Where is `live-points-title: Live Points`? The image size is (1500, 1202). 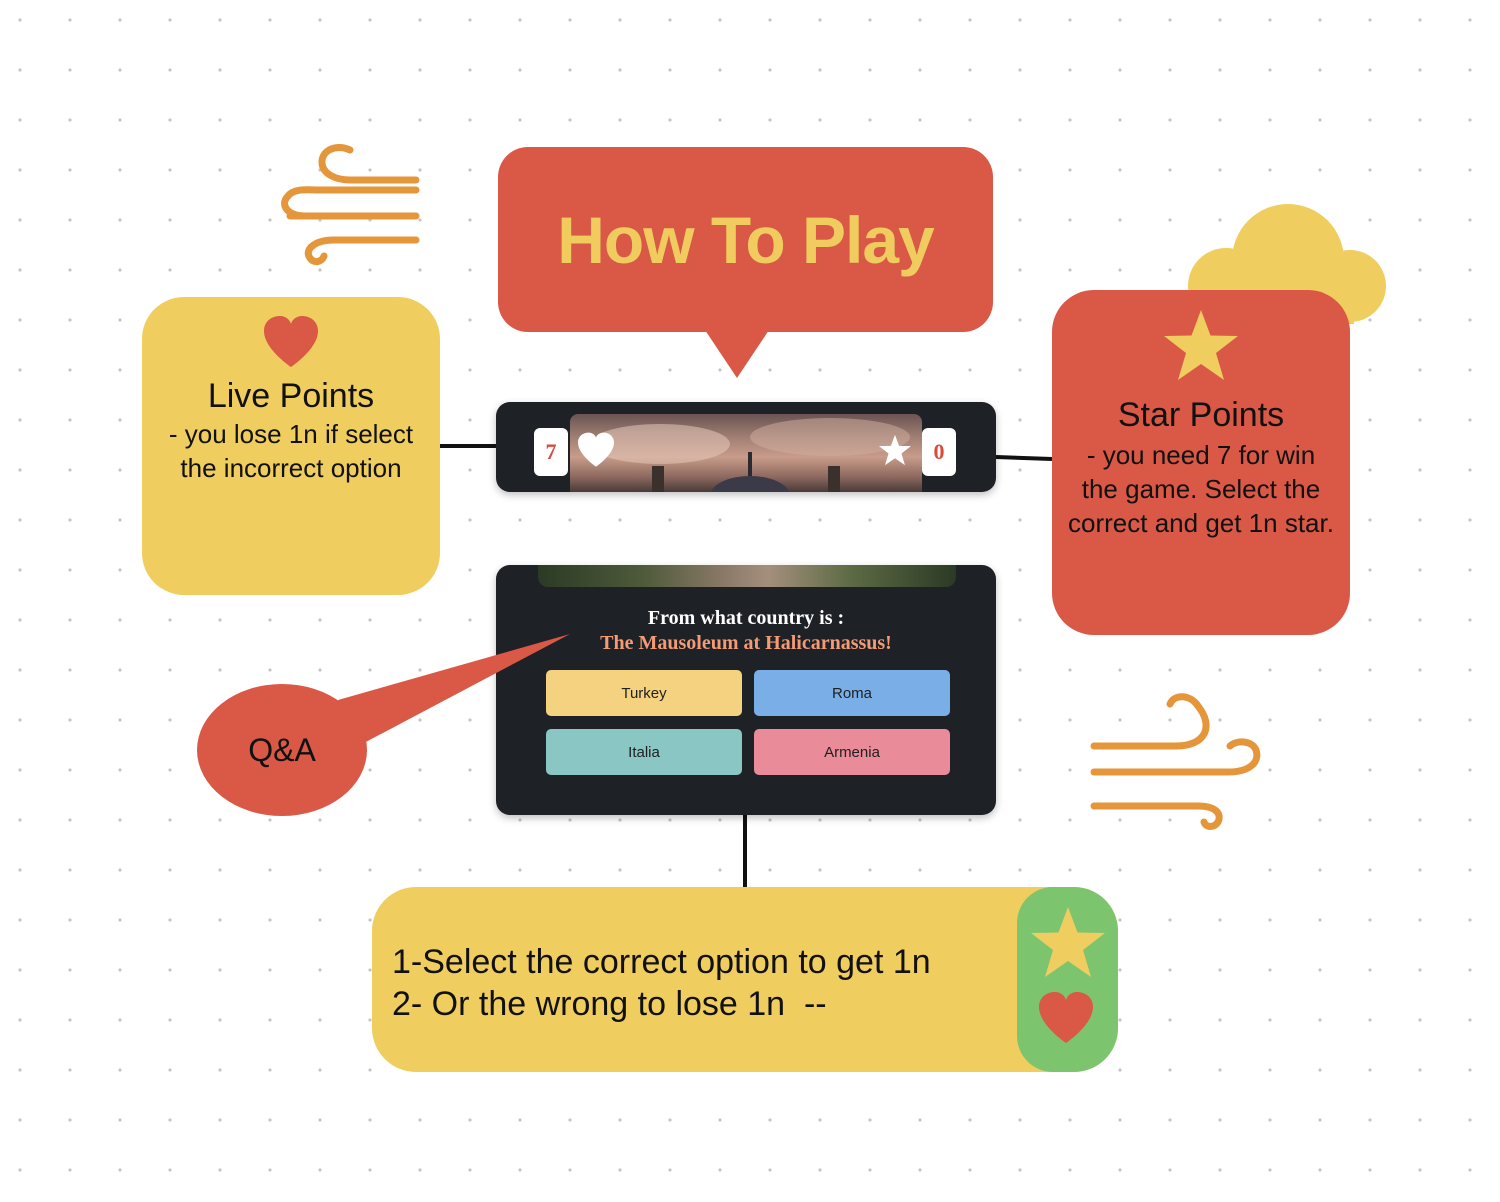 live-points-title: Live Points is located at coordinates (291, 396).